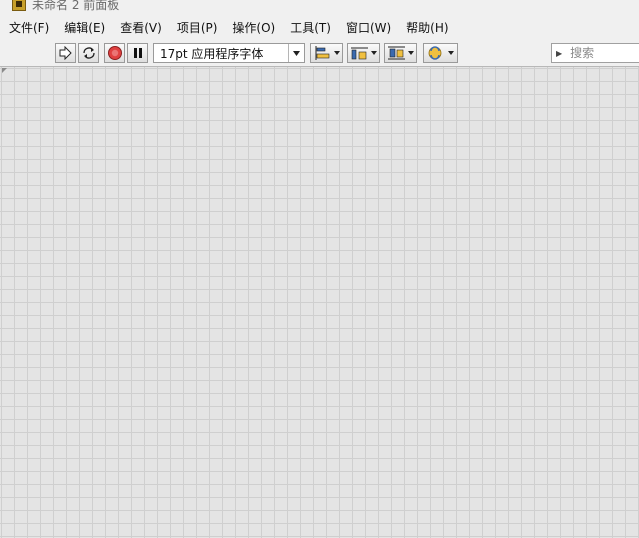 This screenshot has height=538, width=639. I want to click on font-selector: 17pt 应用程序字体, so click(229, 53).